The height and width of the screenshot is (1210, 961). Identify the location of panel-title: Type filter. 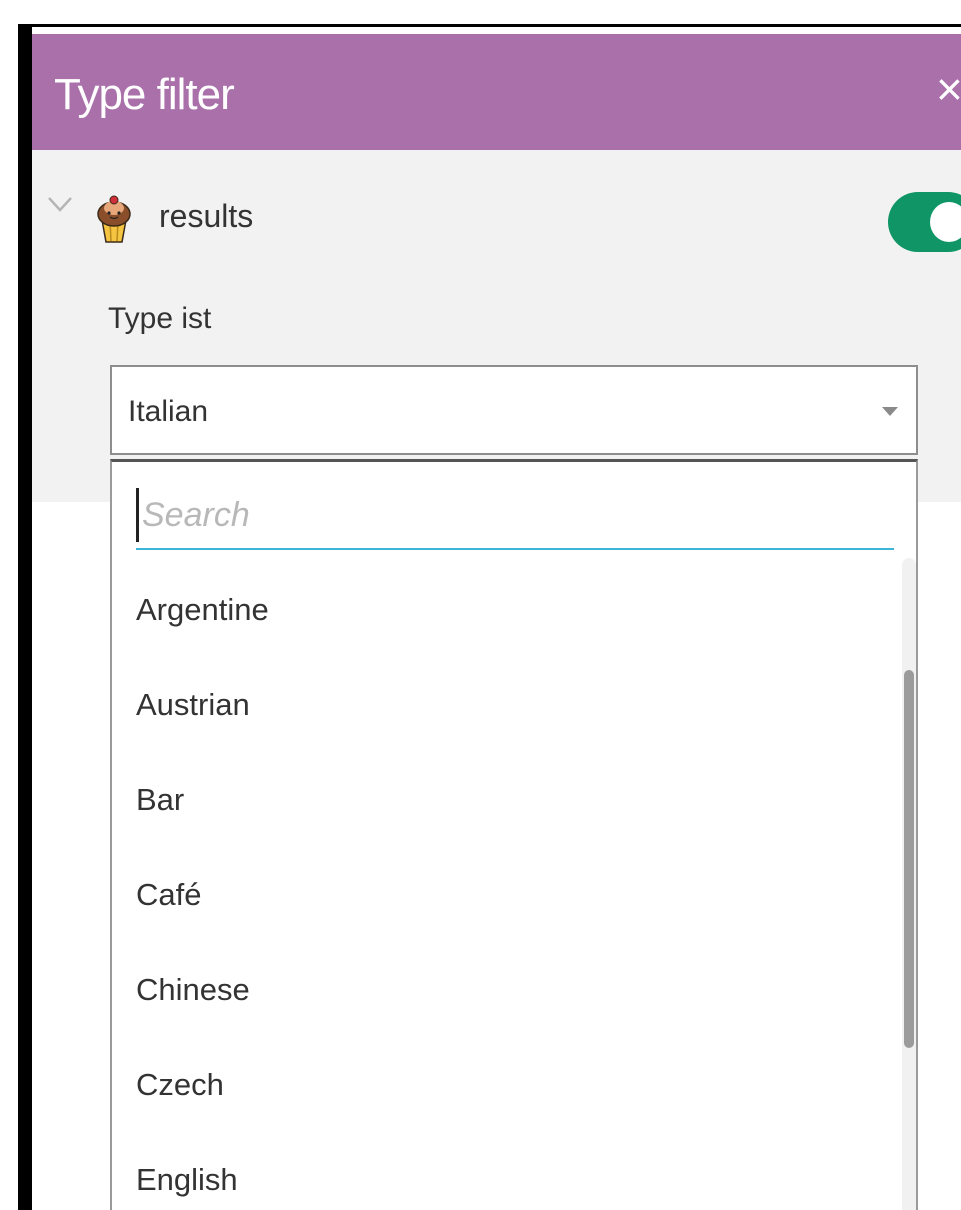
(144, 94).